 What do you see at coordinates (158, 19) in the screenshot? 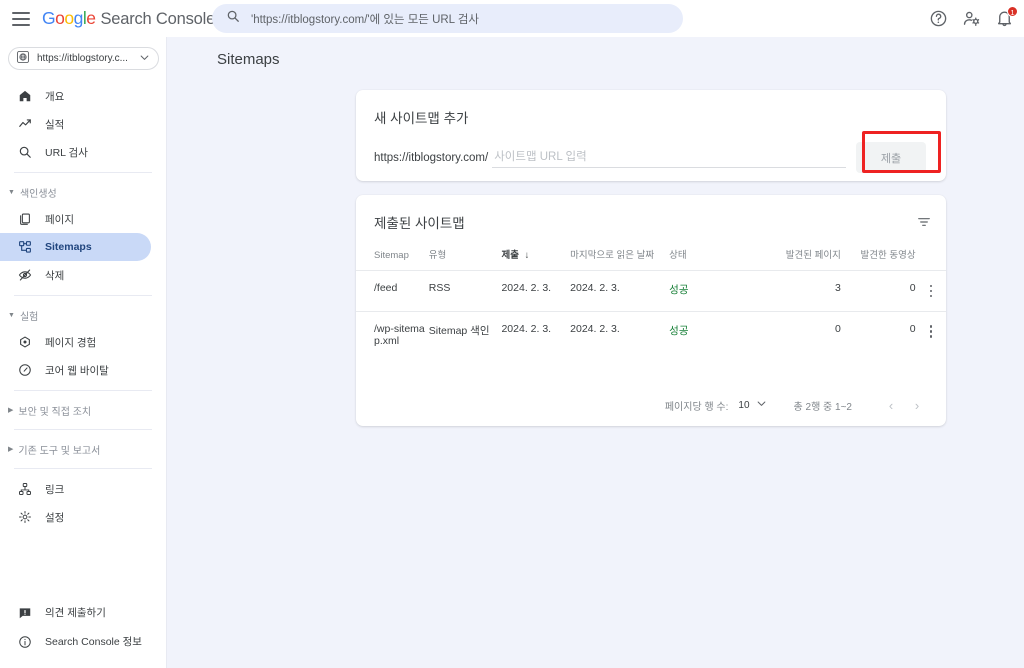
I see `product-name: Search Console` at bounding box center [158, 19].